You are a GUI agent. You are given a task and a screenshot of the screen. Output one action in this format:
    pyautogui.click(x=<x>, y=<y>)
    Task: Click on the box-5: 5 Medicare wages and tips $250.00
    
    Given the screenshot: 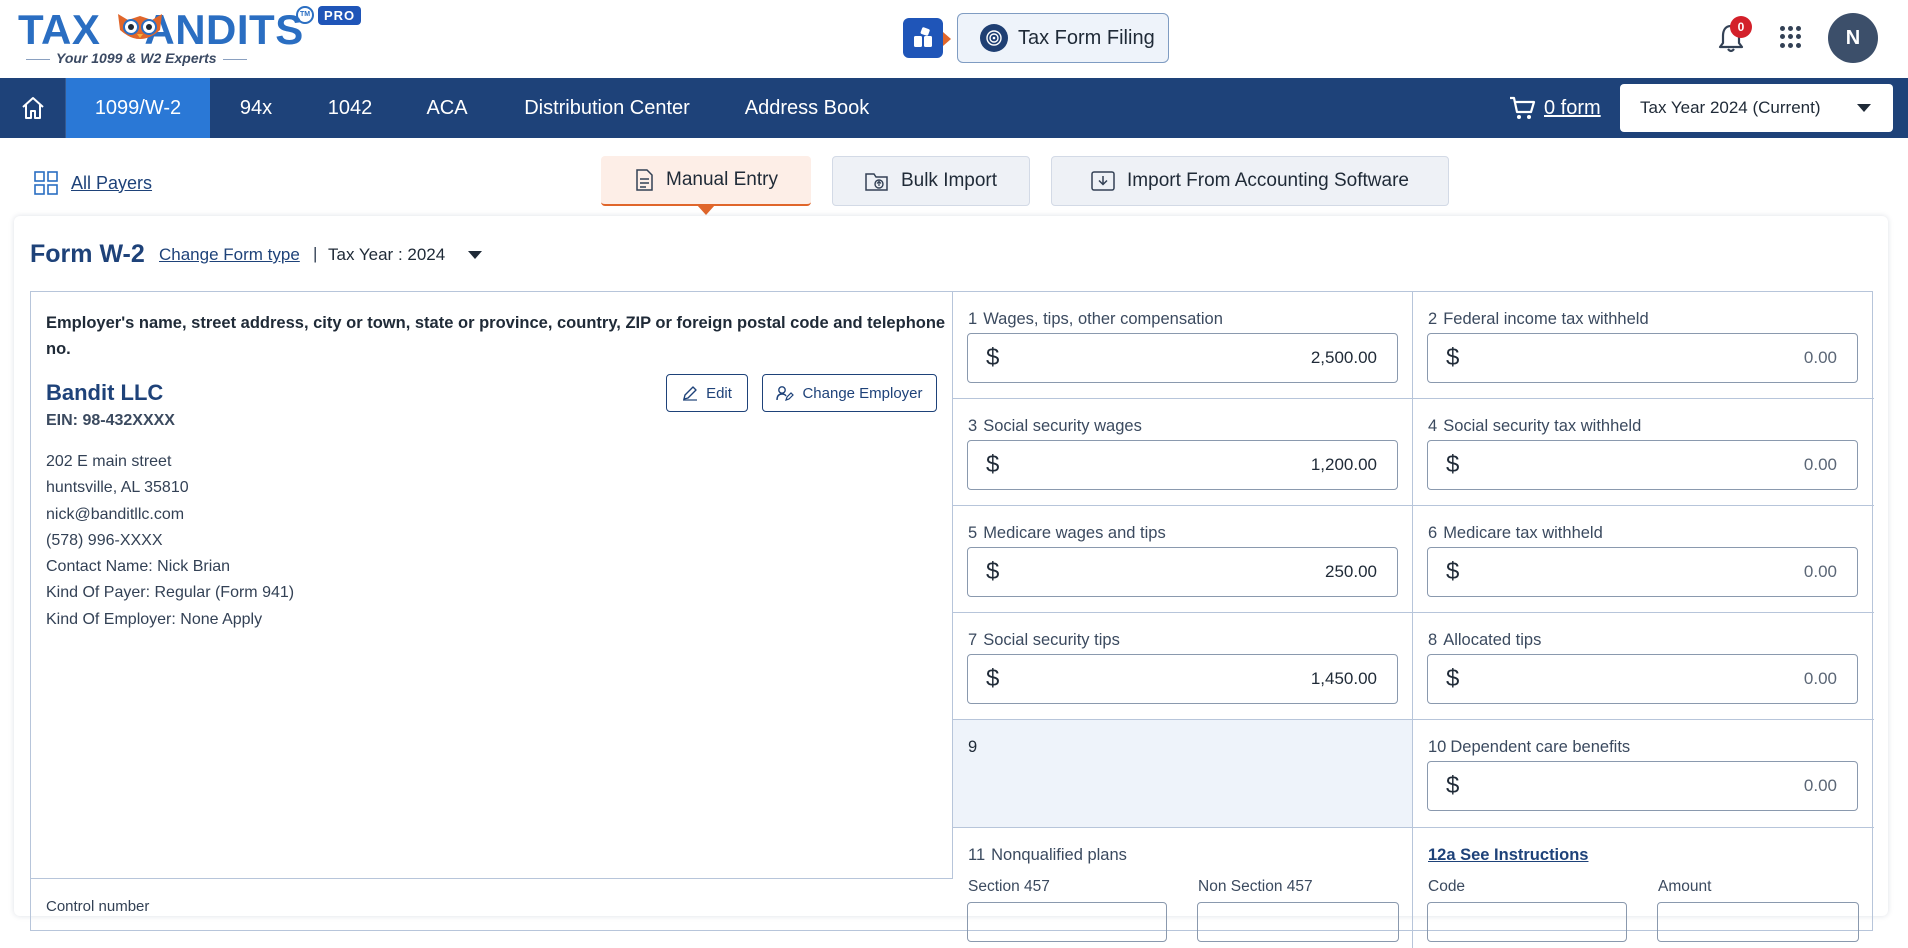 What is the action you would take?
    pyautogui.click(x=1183, y=559)
    